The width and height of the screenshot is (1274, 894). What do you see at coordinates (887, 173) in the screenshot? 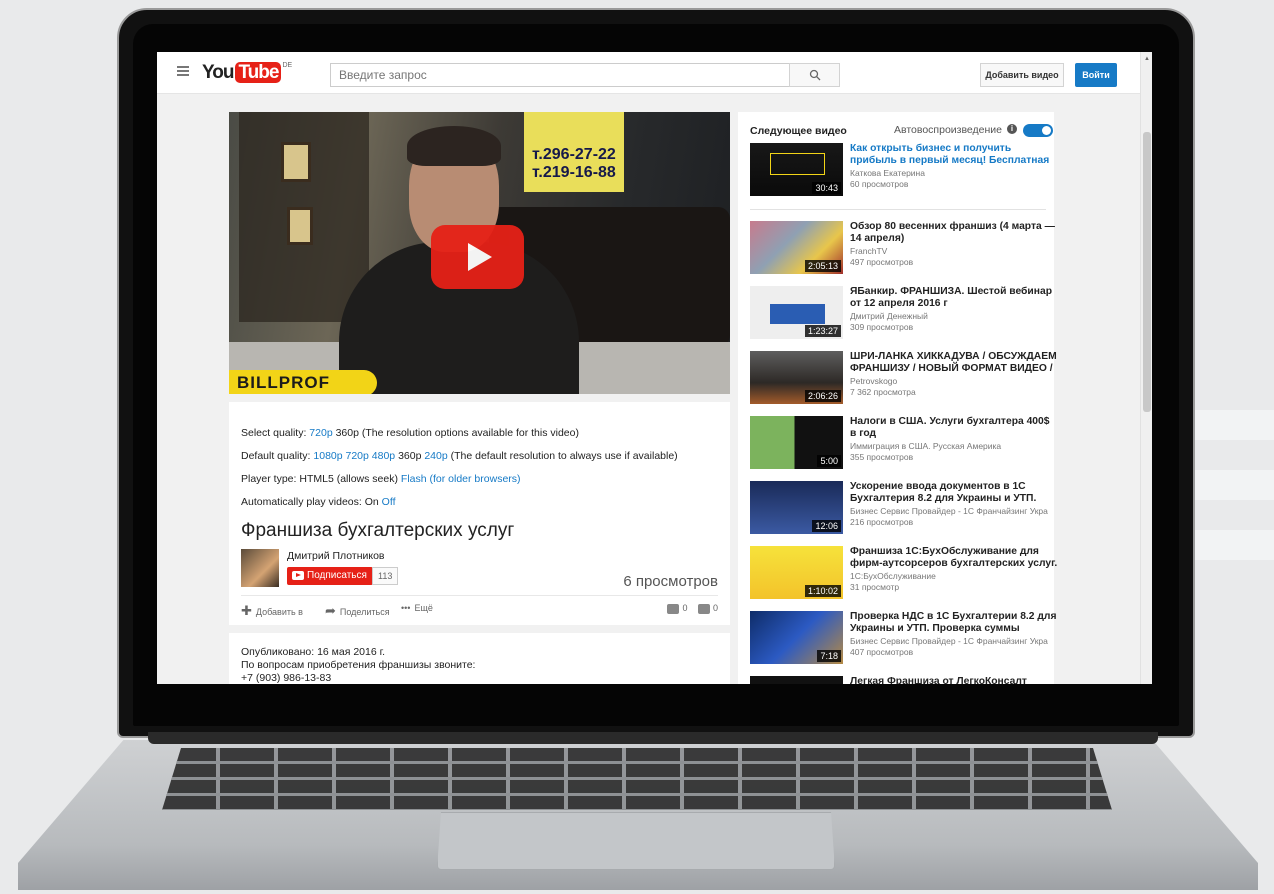
I see `related-video-channel: Каткова Екатерина` at bounding box center [887, 173].